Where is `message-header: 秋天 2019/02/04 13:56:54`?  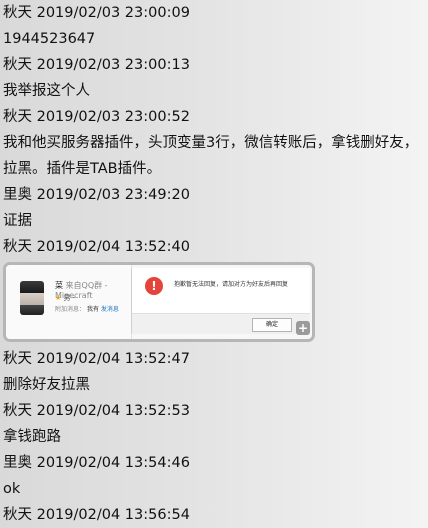 message-header: 秋天 2019/02/04 13:56:54 is located at coordinates (96, 515).